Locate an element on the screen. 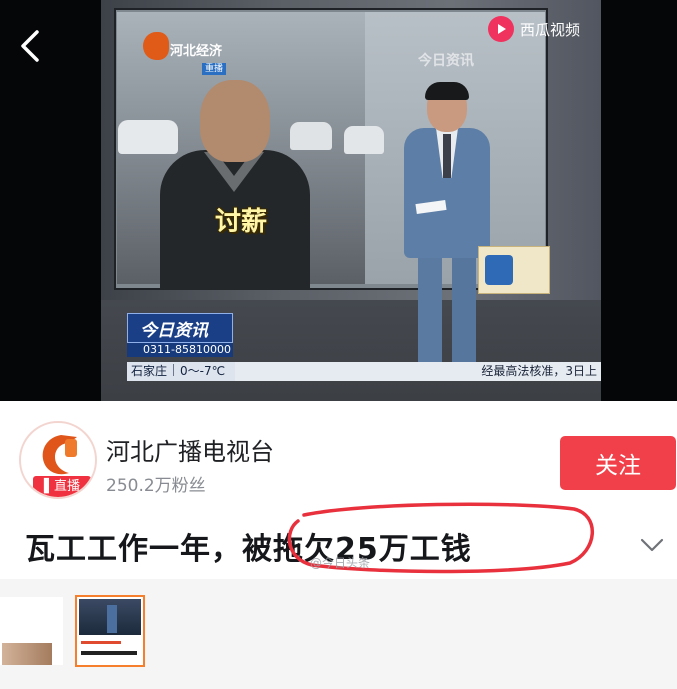 The image size is (677, 689). weather-divider is located at coordinates (174, 370).